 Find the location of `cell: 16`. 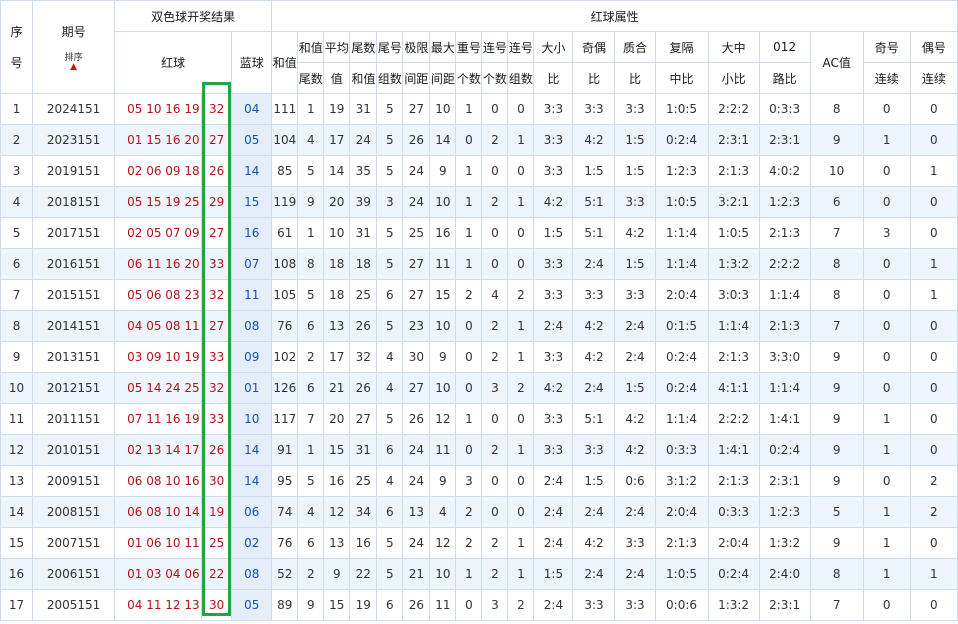

cell: 16 is located at coordinates (363, 543).